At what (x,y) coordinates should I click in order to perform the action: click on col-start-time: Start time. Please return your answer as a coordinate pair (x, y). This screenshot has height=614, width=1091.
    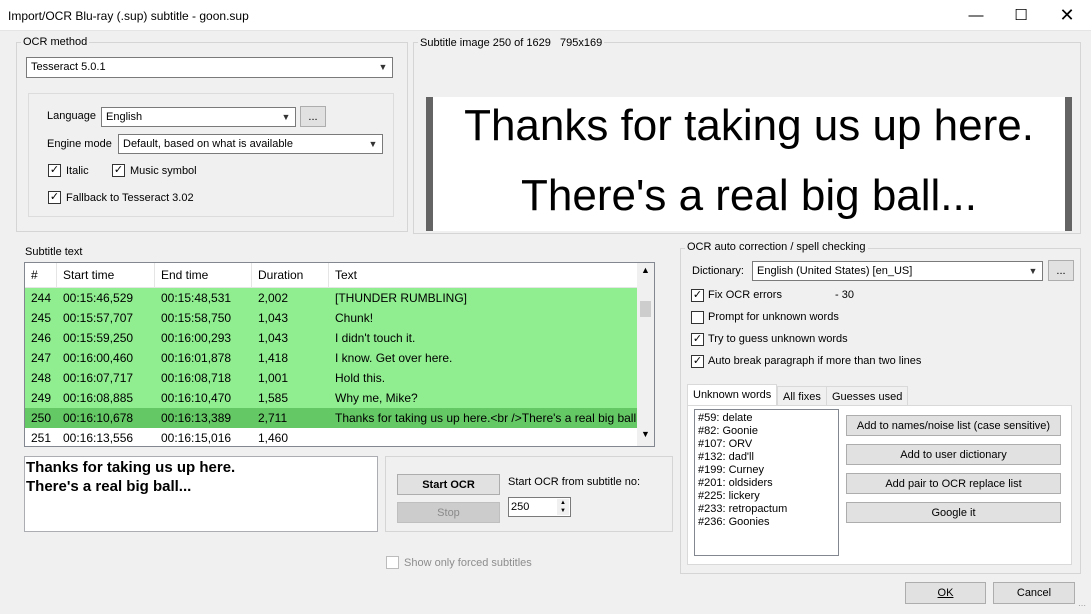
    Looking at the image, I should click on (106, 275).